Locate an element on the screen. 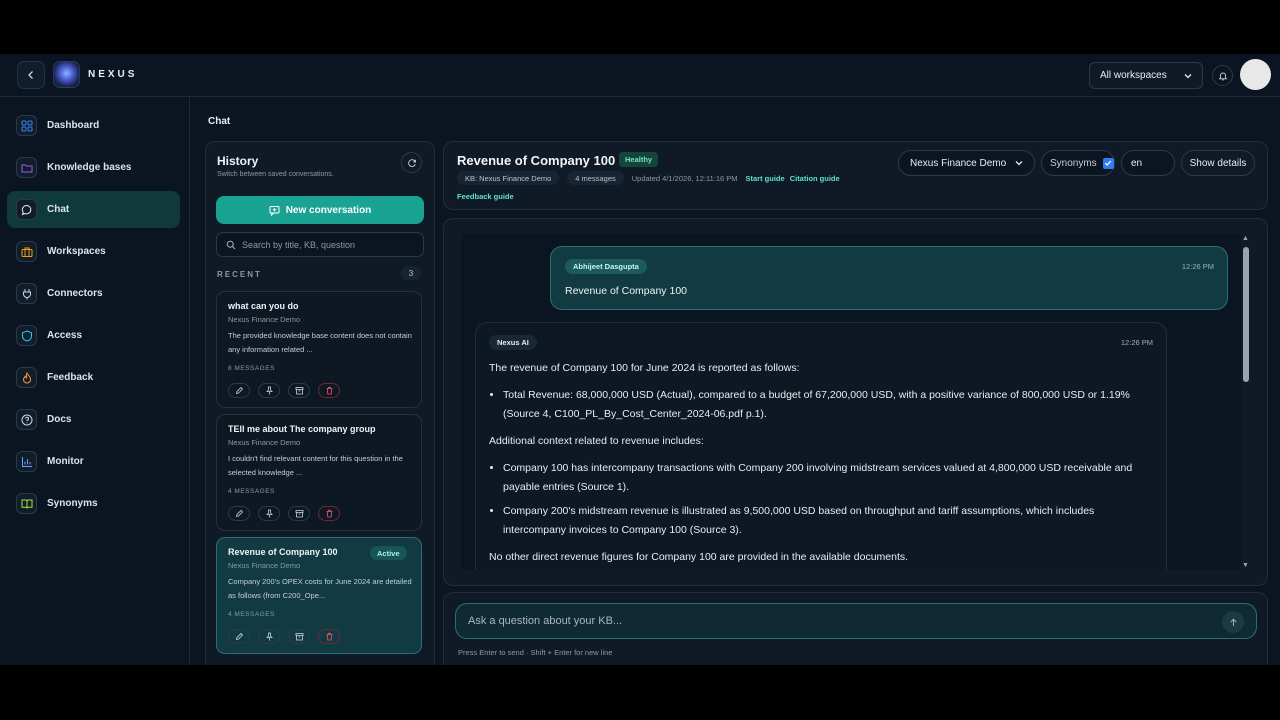 The width and height of the screenshot is (1280, 720). sidebar-item-access: Access is located at coordinates (93, 335).